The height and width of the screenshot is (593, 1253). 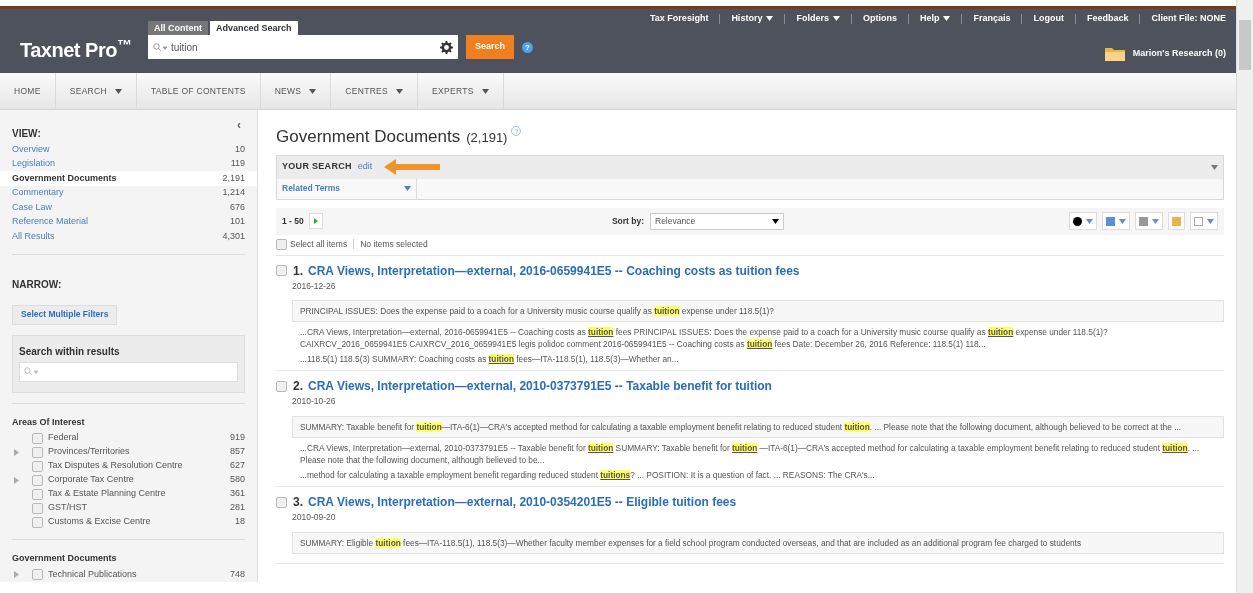 I want to click on view-item: Overview 10, so click(x=128, y=149).